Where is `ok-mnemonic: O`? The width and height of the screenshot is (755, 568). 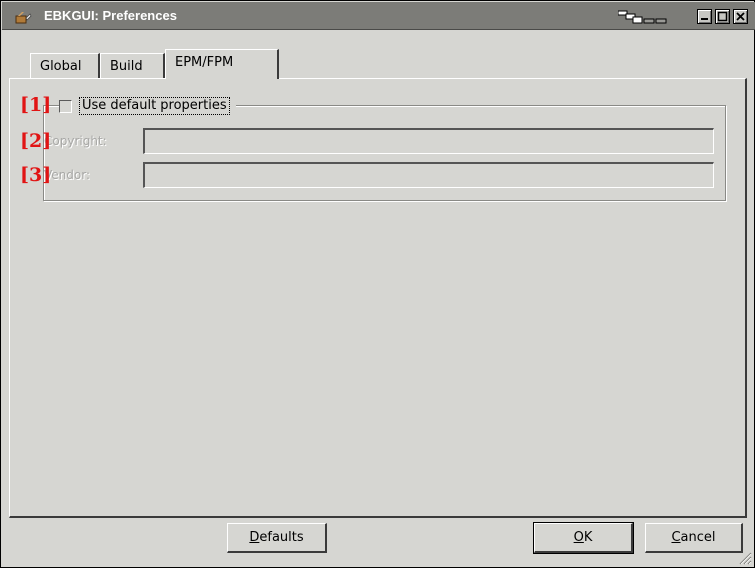
ok-mnemonic: O is located at coordinates (578, 537).